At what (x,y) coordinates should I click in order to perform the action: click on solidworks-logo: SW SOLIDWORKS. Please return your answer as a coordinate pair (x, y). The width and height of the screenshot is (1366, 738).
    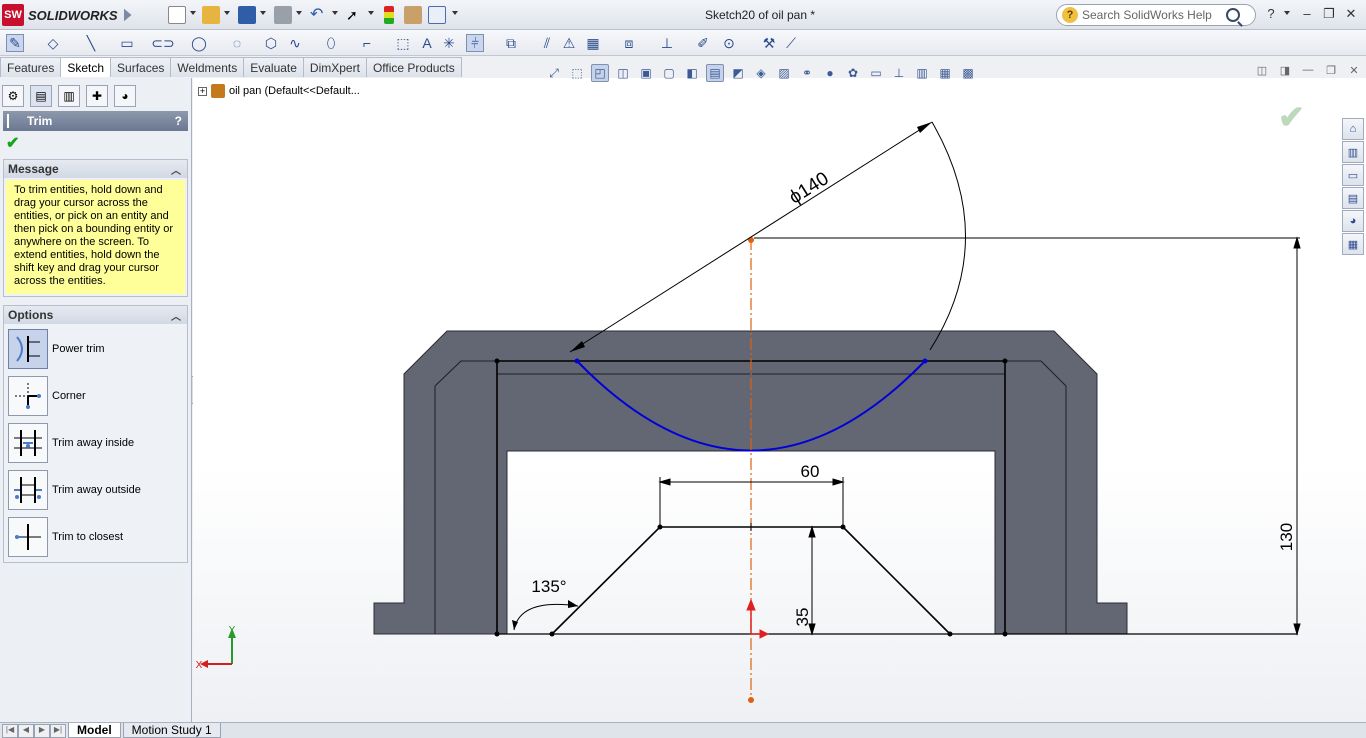
    Looking at the image, I should click on (67, 15).